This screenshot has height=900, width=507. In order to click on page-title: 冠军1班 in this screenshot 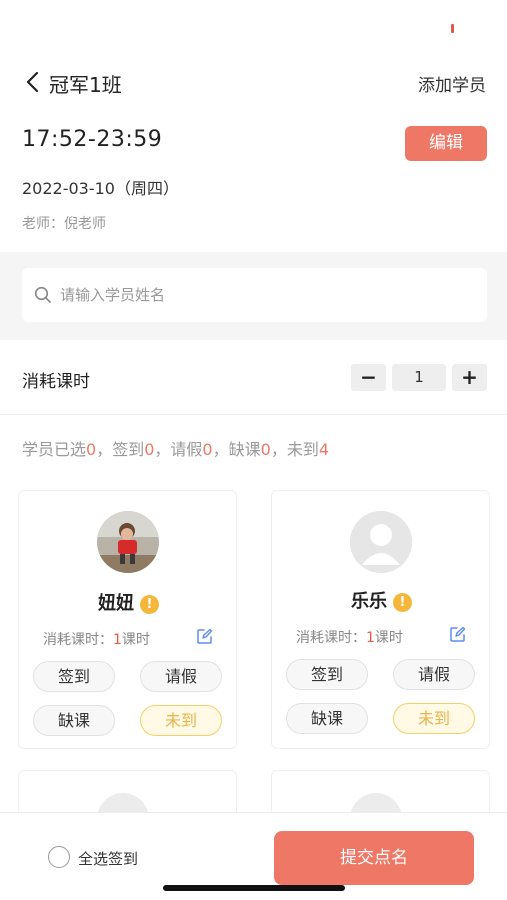, I will do `click(85, 85)`.